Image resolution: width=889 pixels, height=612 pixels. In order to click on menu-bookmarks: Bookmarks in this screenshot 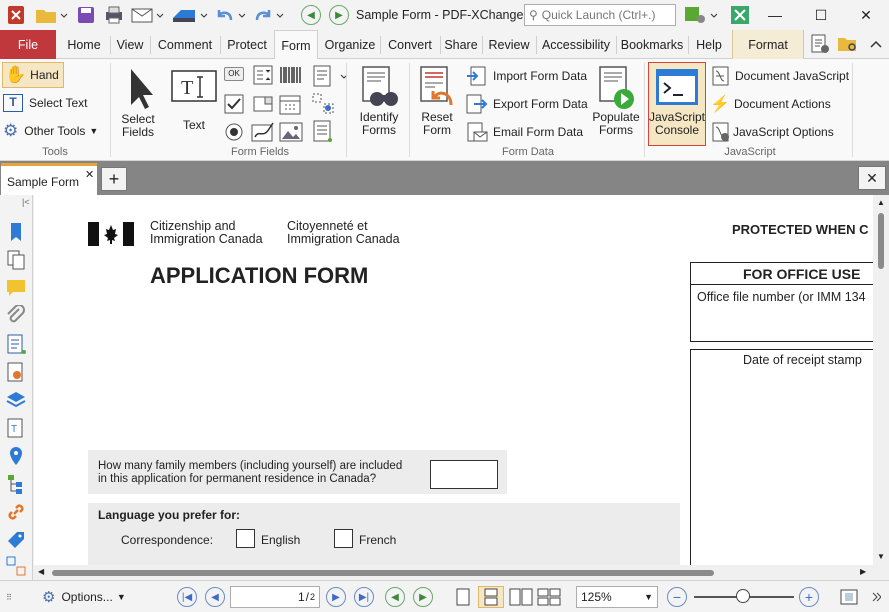, I will do `click(652, 44)`.